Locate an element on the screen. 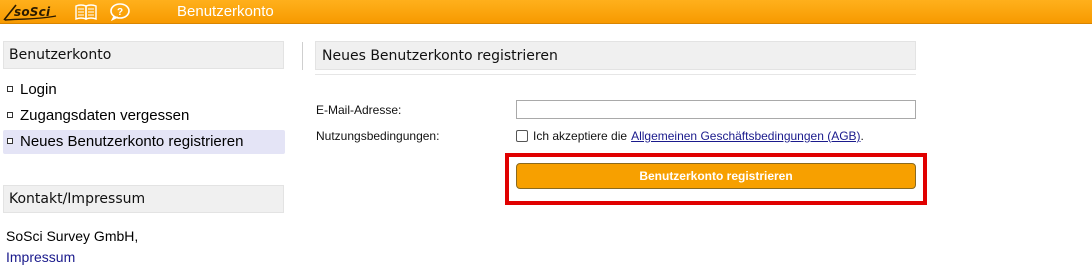 Image resolution: width=1092 pixels, height=271 pixels. logo-text: soSci is located at coordinates (32, 12).